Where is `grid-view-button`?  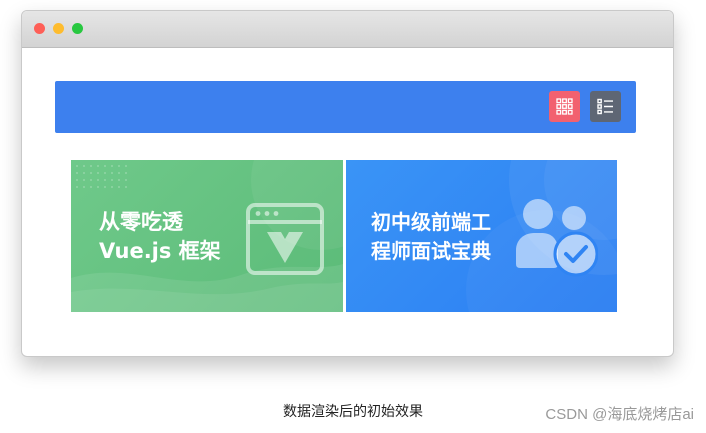
grid-view-button is located at coordinates (564, 106).